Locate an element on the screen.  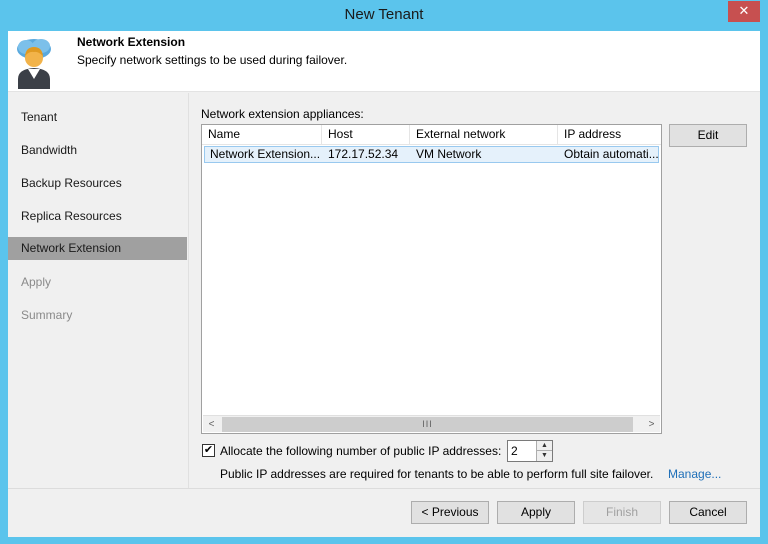
footer-divider is located at coordinates (384, 488).